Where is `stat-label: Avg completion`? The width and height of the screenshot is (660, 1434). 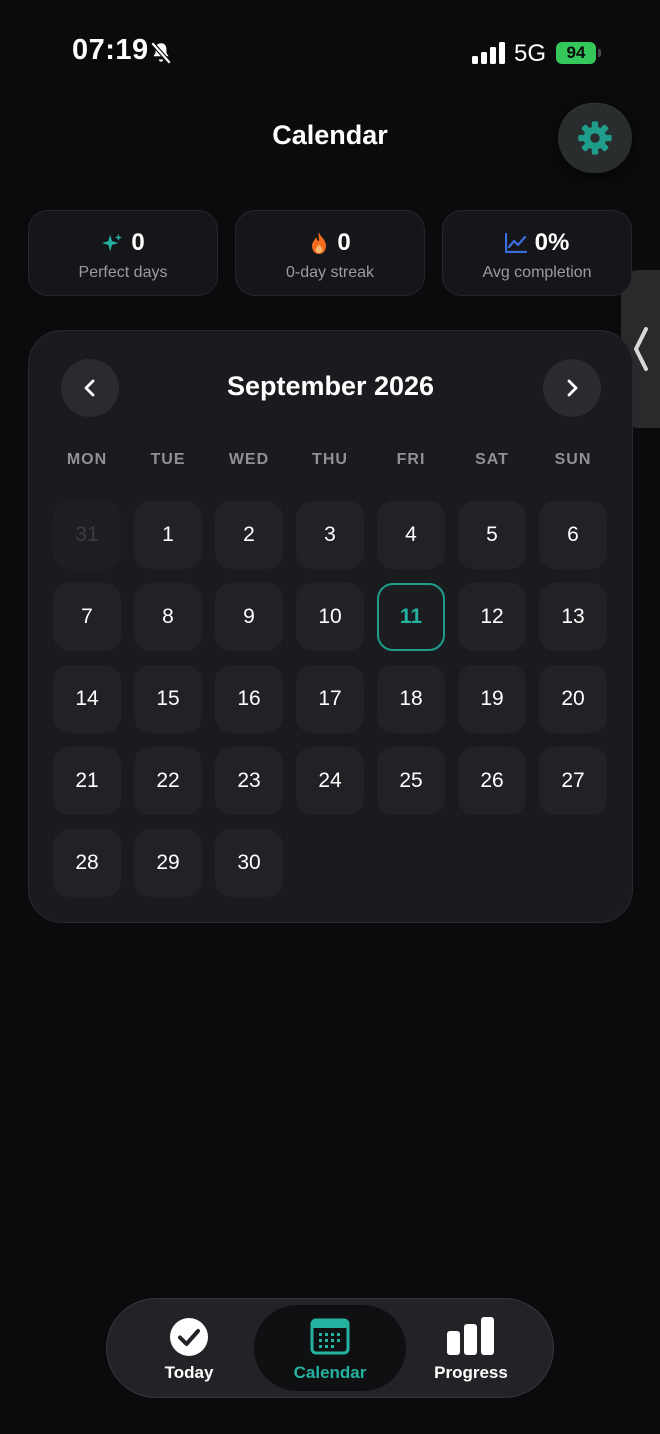
stat-label: Avg completion is located at coordinates (537, 272).